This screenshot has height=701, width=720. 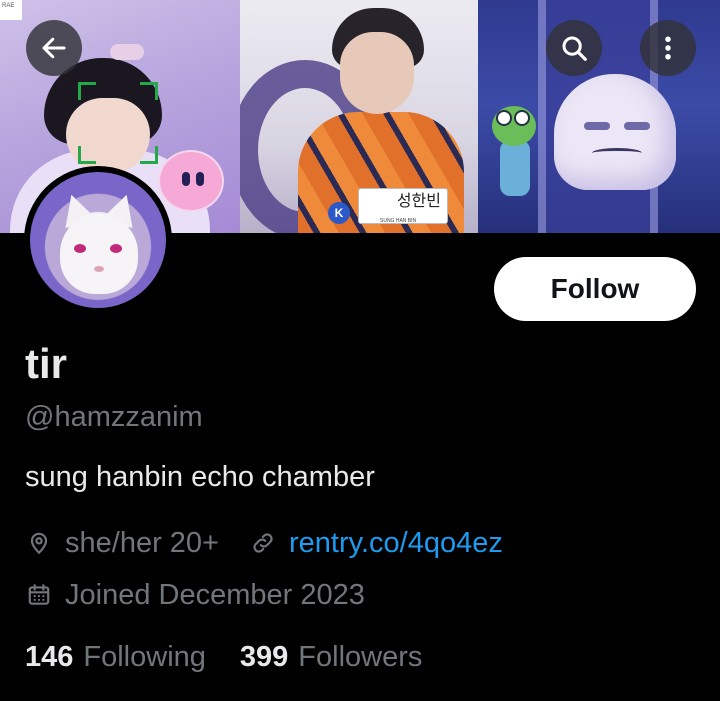 I want to click on following-count: 146, so click(x=49, y=657).